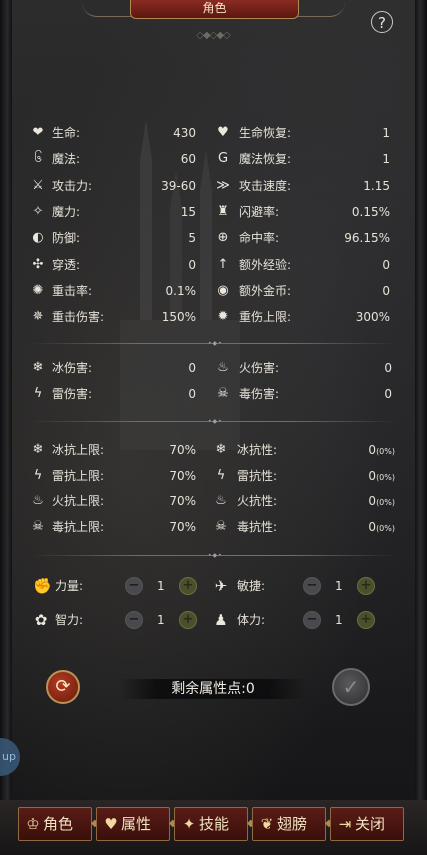 The width and height of the screenshot is (427, 855). I want to click on lightning-cap-icon: ϟ, so click(38, 475).